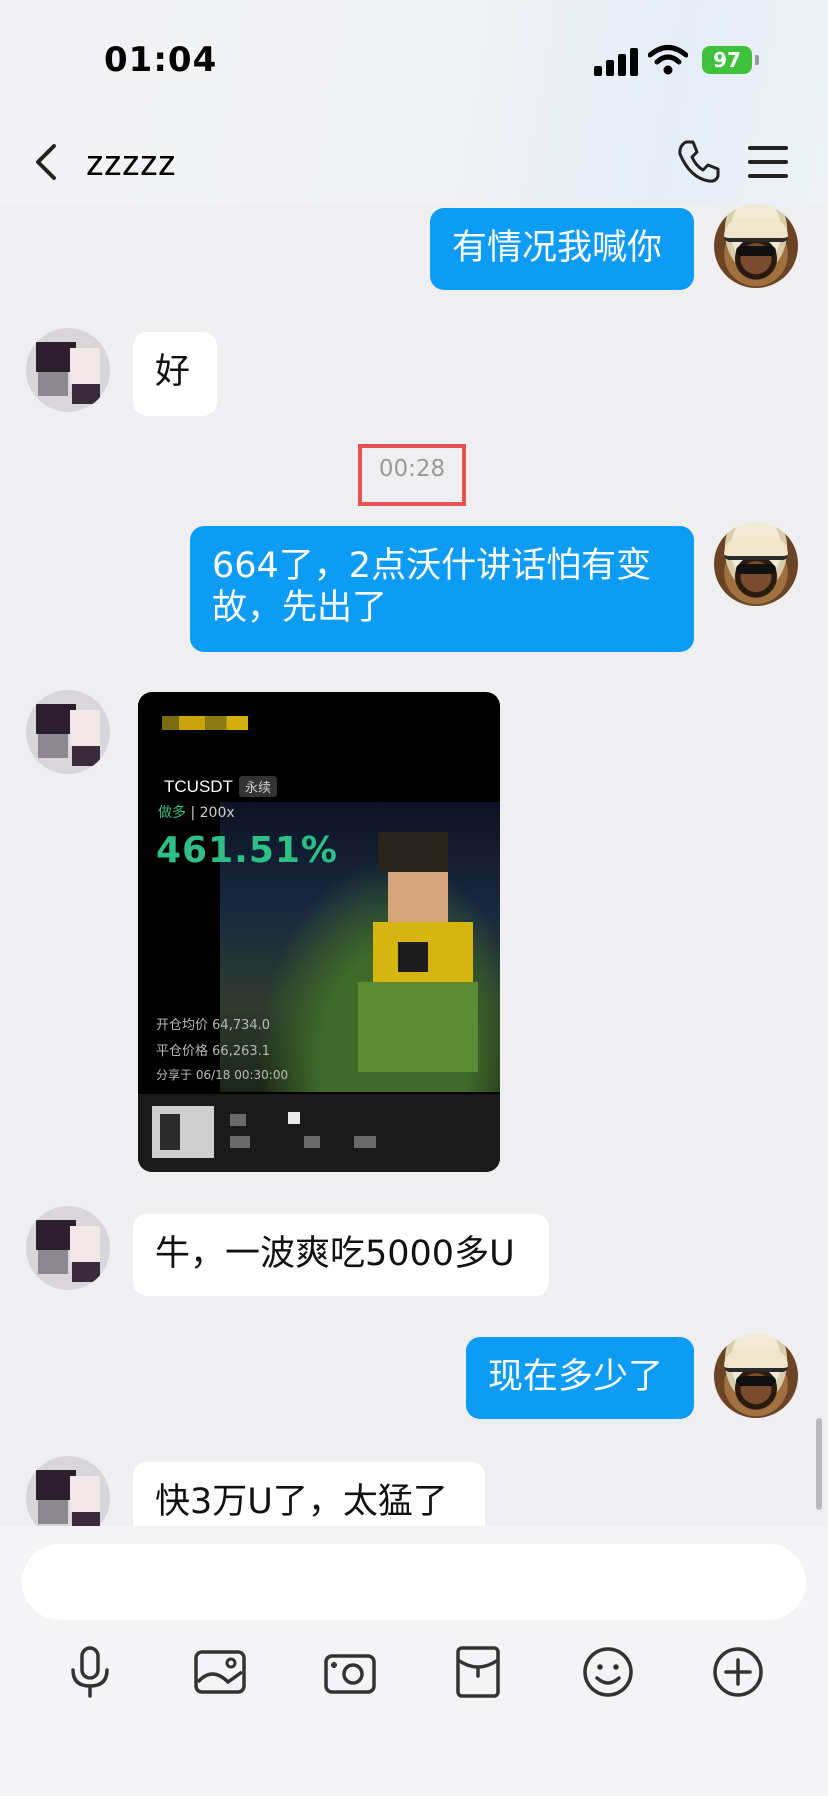 The width and height of the screenshot is (828, 1796). I want to click on open-price-row: 开仓均价 64,734.0, so click(213, 1025).